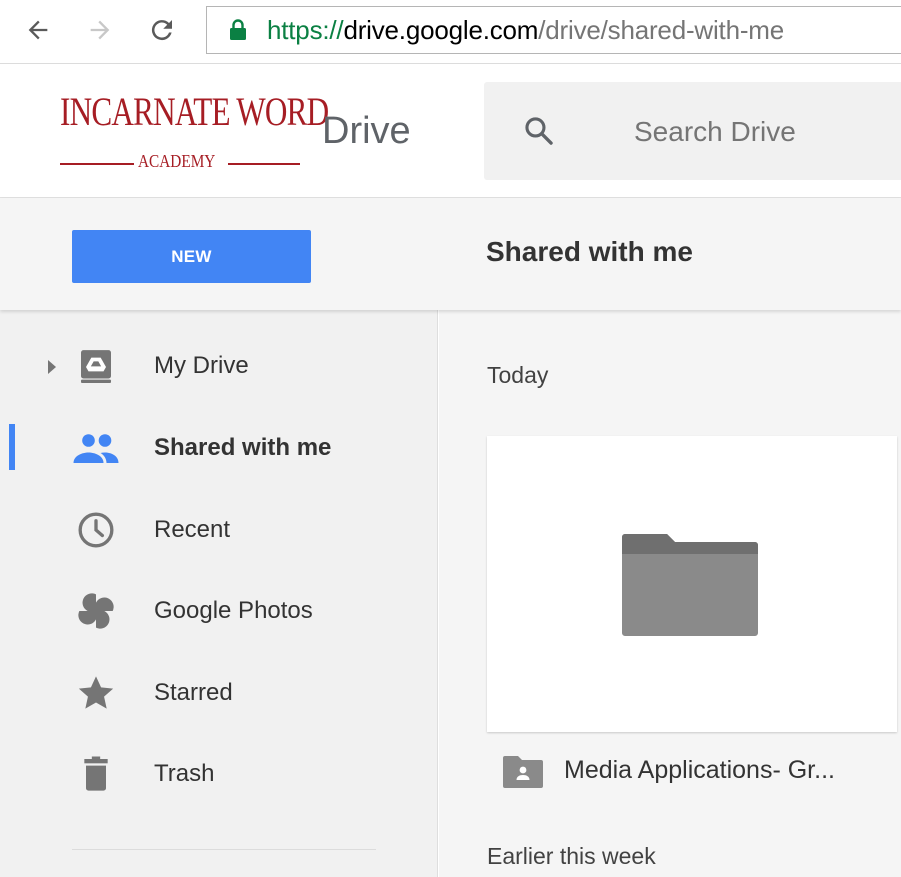 The image size is (901, 877). I want to click on logo-main-text: INCARNATE WORD, so click(194, 111).